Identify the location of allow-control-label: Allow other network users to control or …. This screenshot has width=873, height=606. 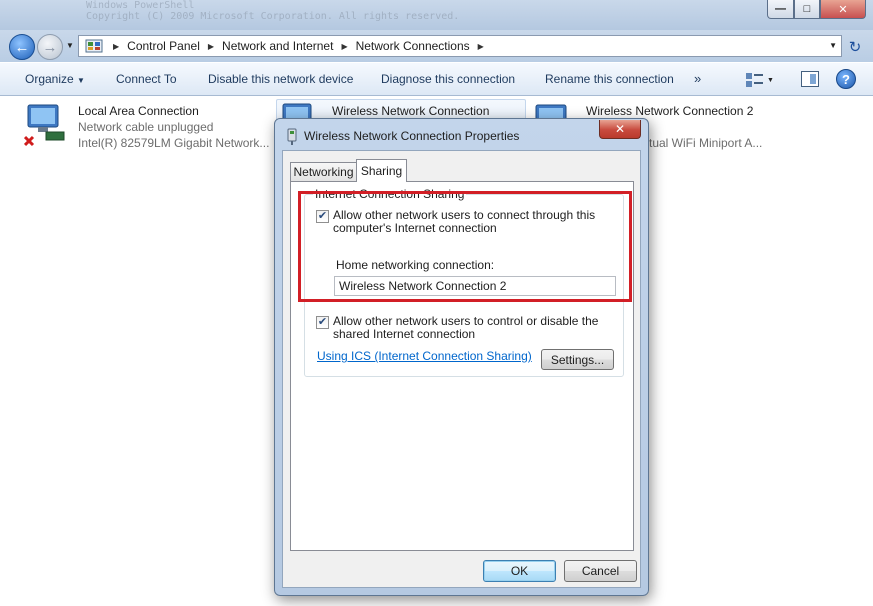
(468, 328).